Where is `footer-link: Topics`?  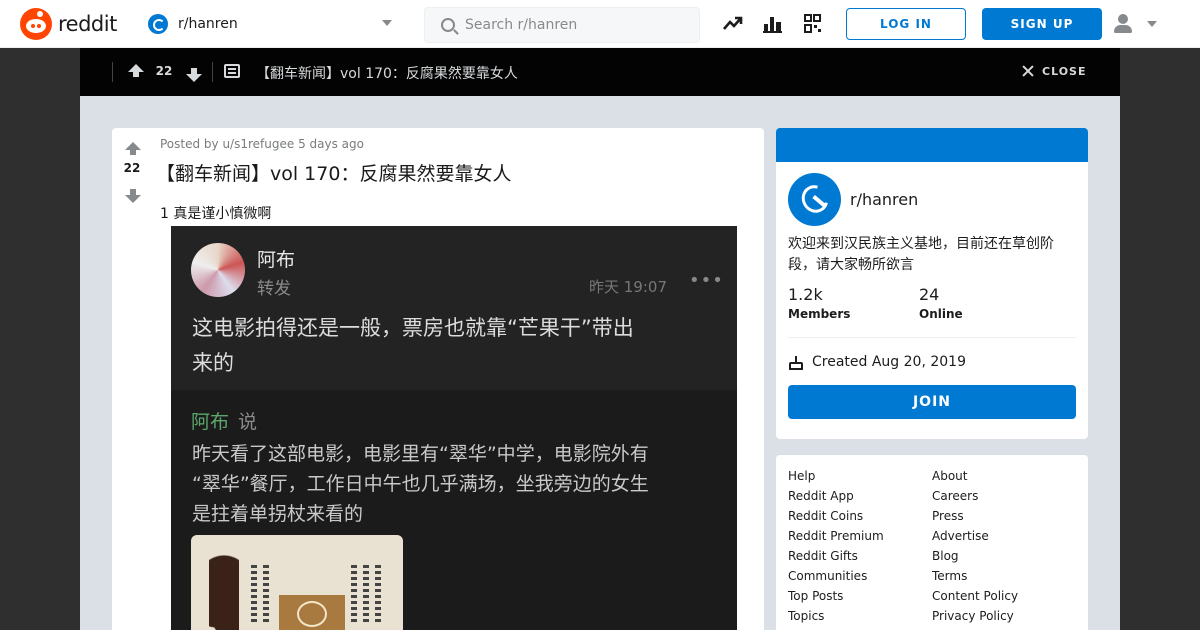 footer-link: Topics is located at coordinates (806, 616).